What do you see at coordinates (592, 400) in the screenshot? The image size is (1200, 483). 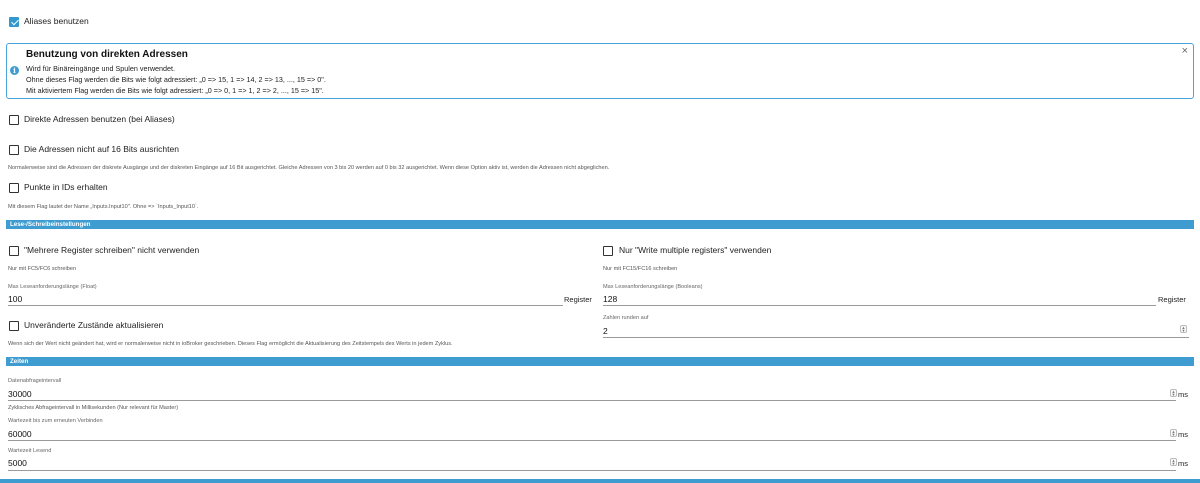 I see `poll-interval-underline` at bounding box center [592, 400].